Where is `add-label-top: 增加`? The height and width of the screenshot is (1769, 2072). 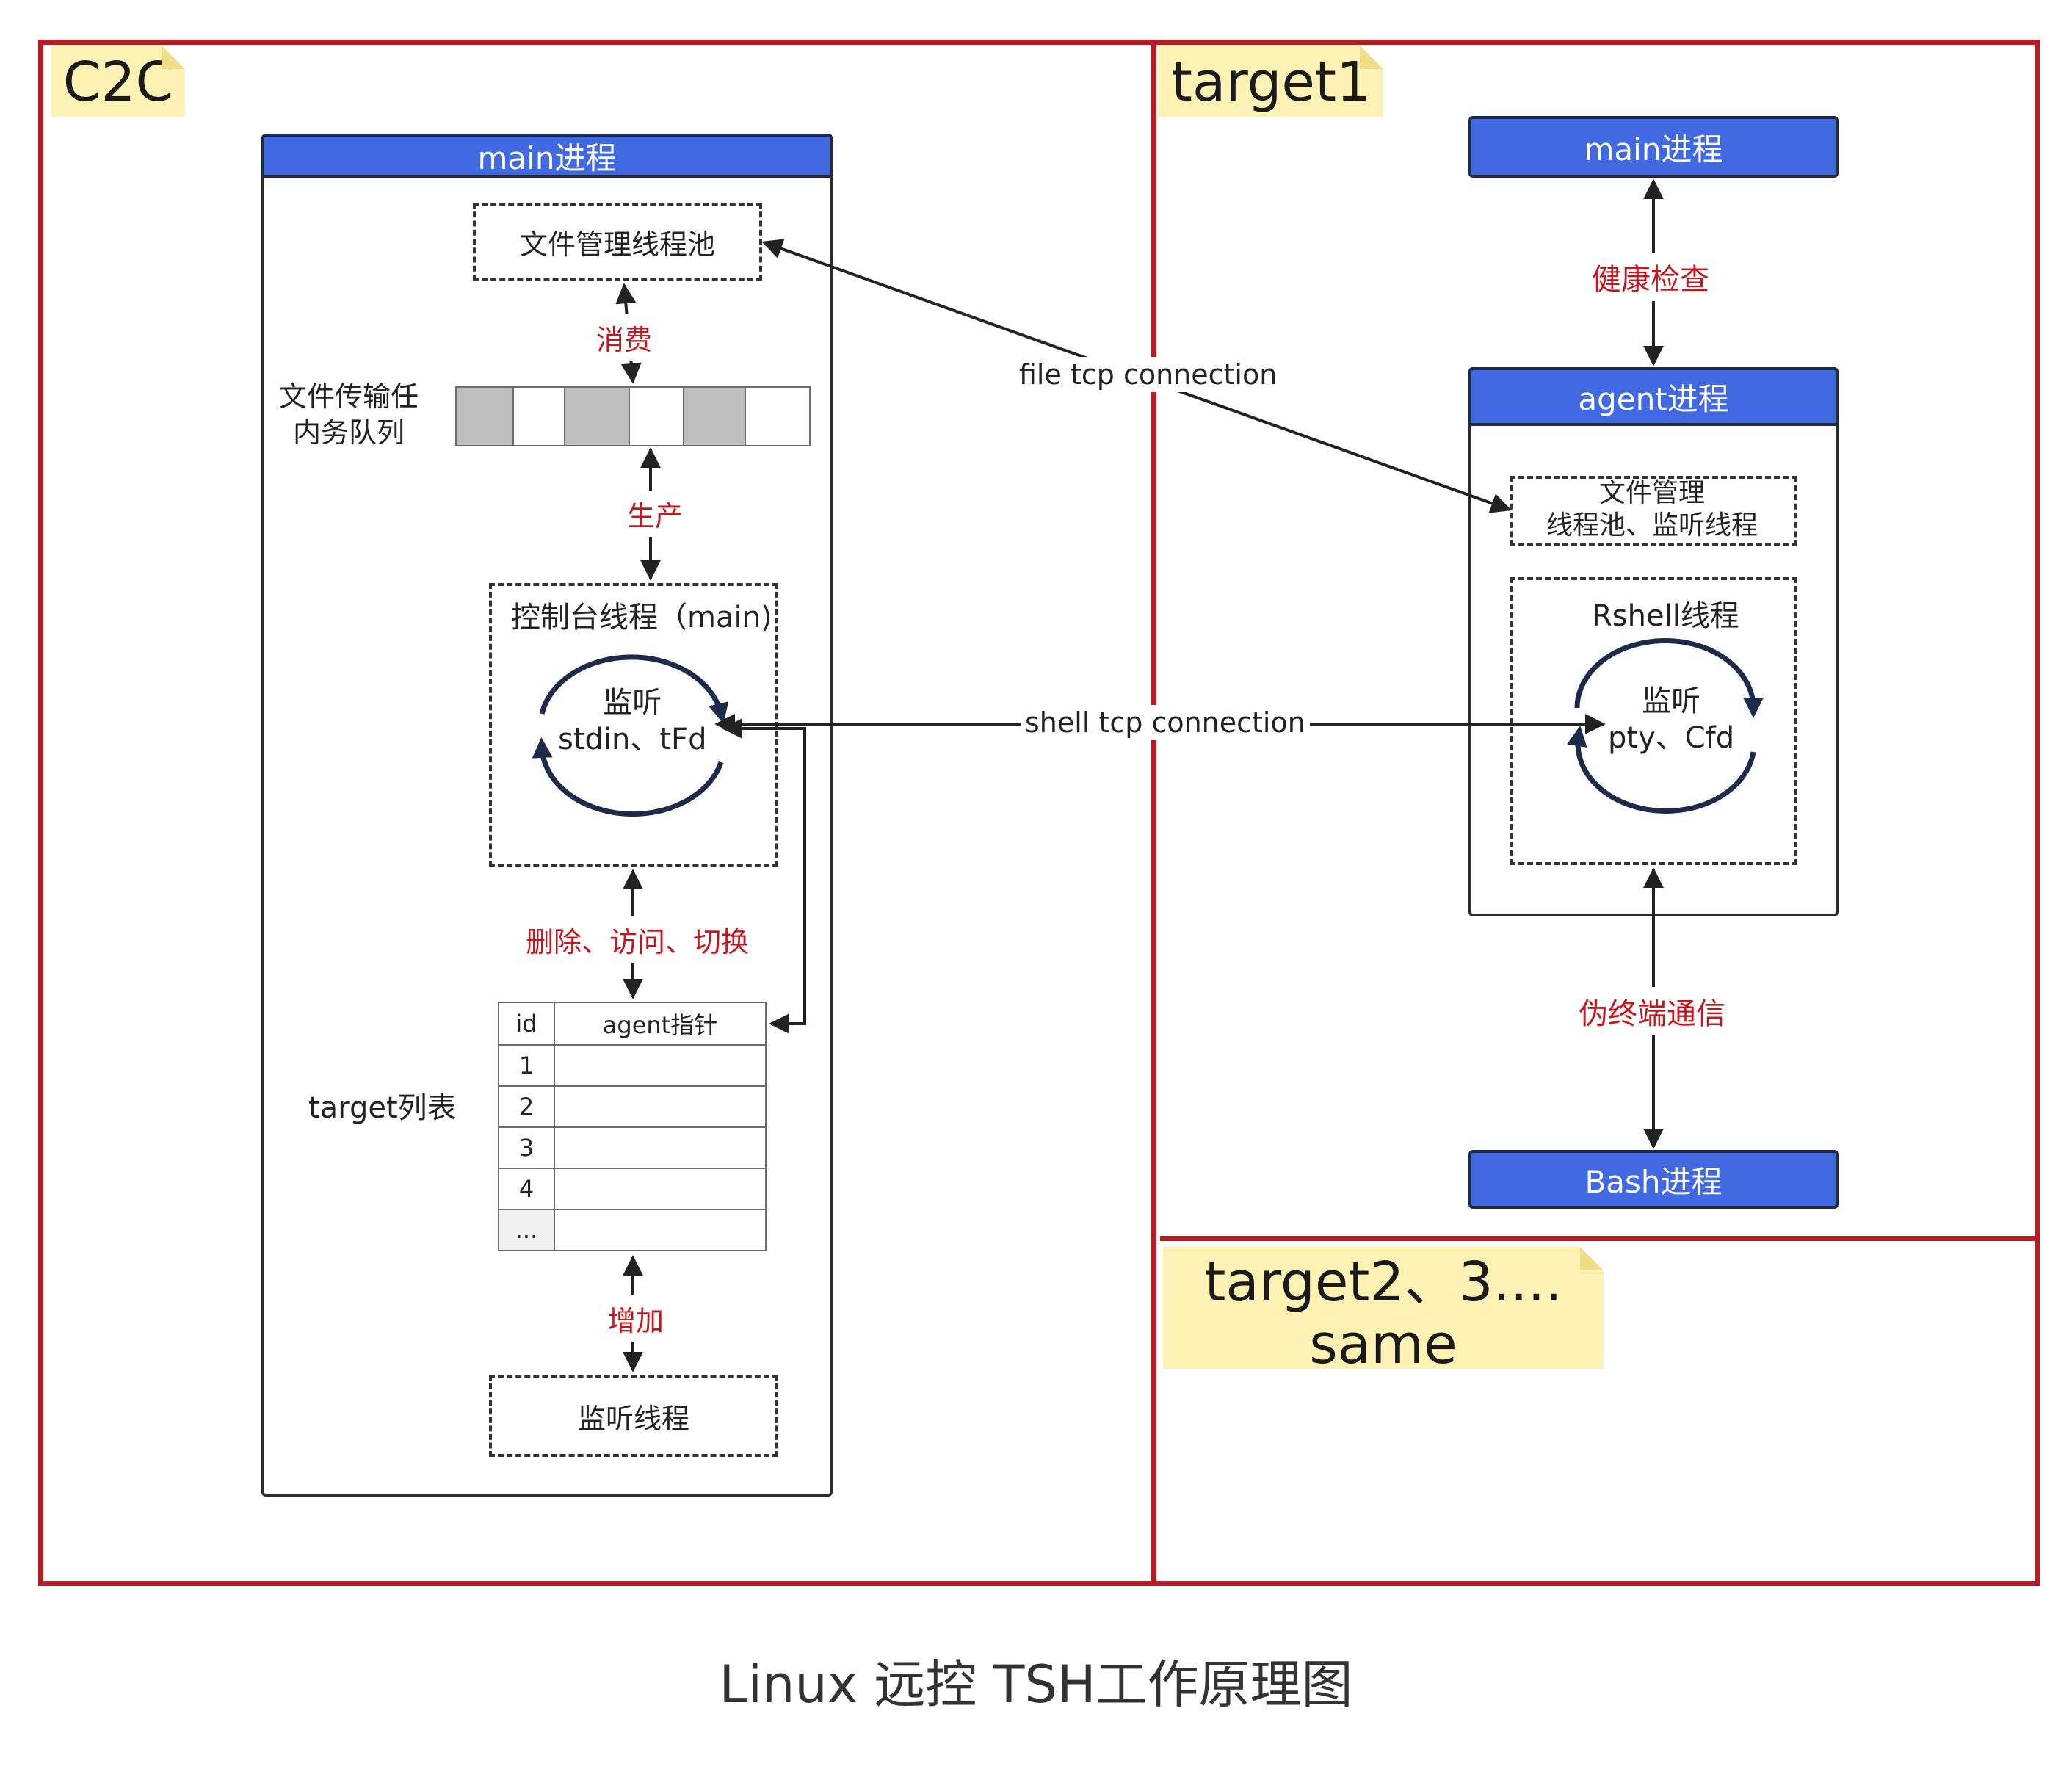 add-label-top: 增加 is located at coordinates (636, 1318).